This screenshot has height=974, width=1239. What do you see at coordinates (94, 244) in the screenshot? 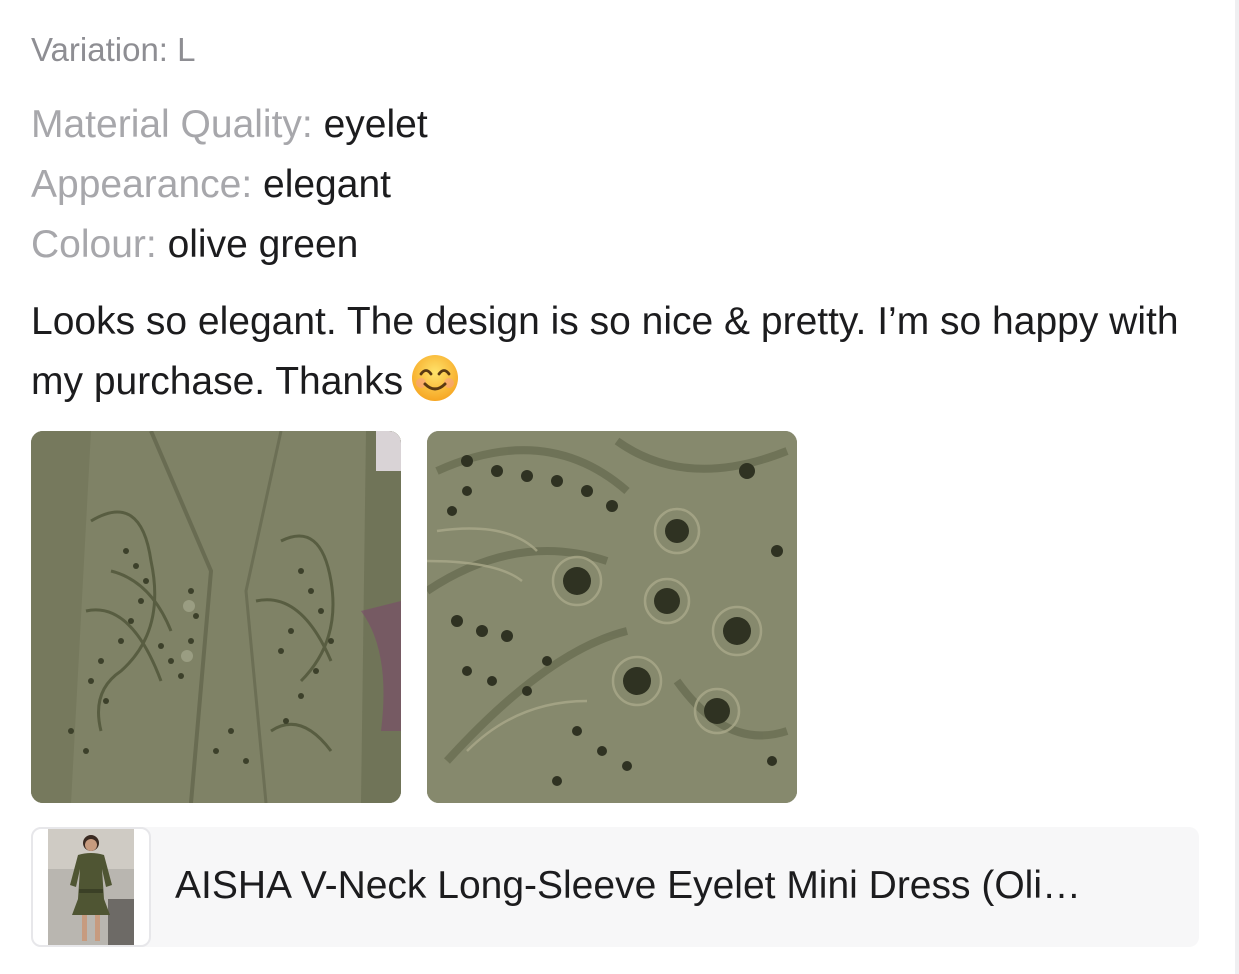
I see `attribute-label: Colour:` at bounding box center [94, 244].